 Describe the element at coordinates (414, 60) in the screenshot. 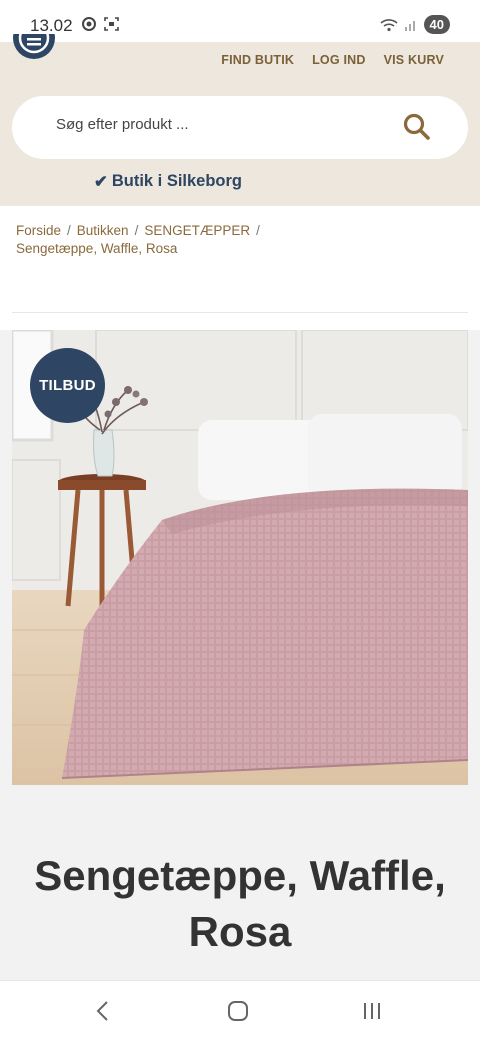

I see `view-cart-link: VIS KURV` at that location.